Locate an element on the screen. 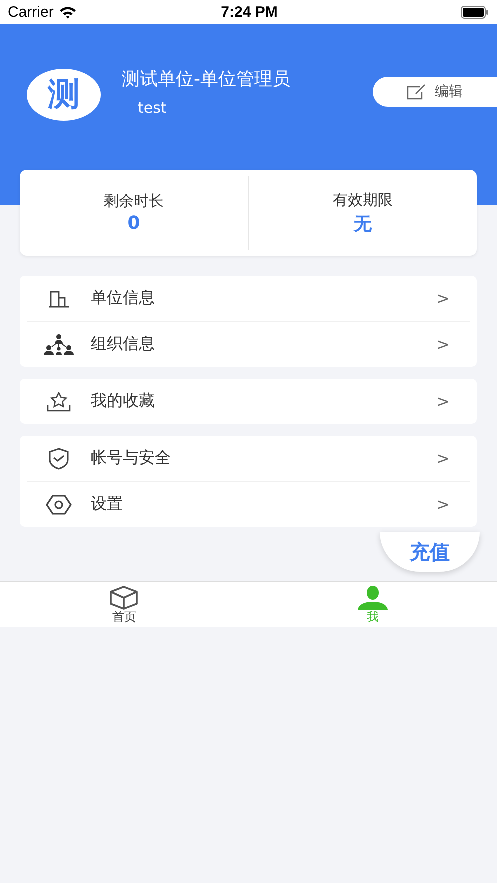 The height and width of the screenshot is (883, 497). menu-item: 帐号与安全 > is located at coordinates (248, 458).